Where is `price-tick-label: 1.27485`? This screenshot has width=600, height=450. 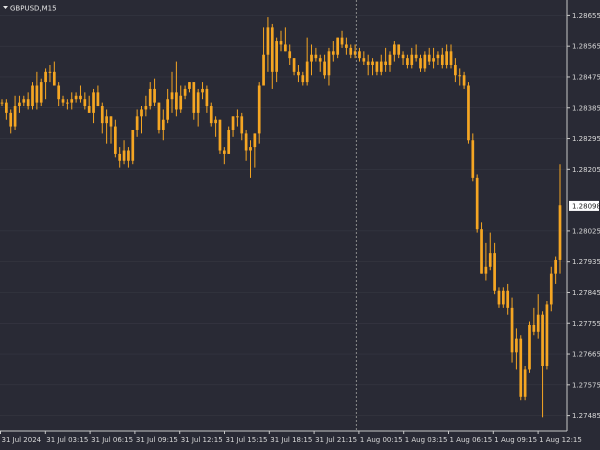
price-tick-label: 1.27485 is located at coordinates (586, 416).